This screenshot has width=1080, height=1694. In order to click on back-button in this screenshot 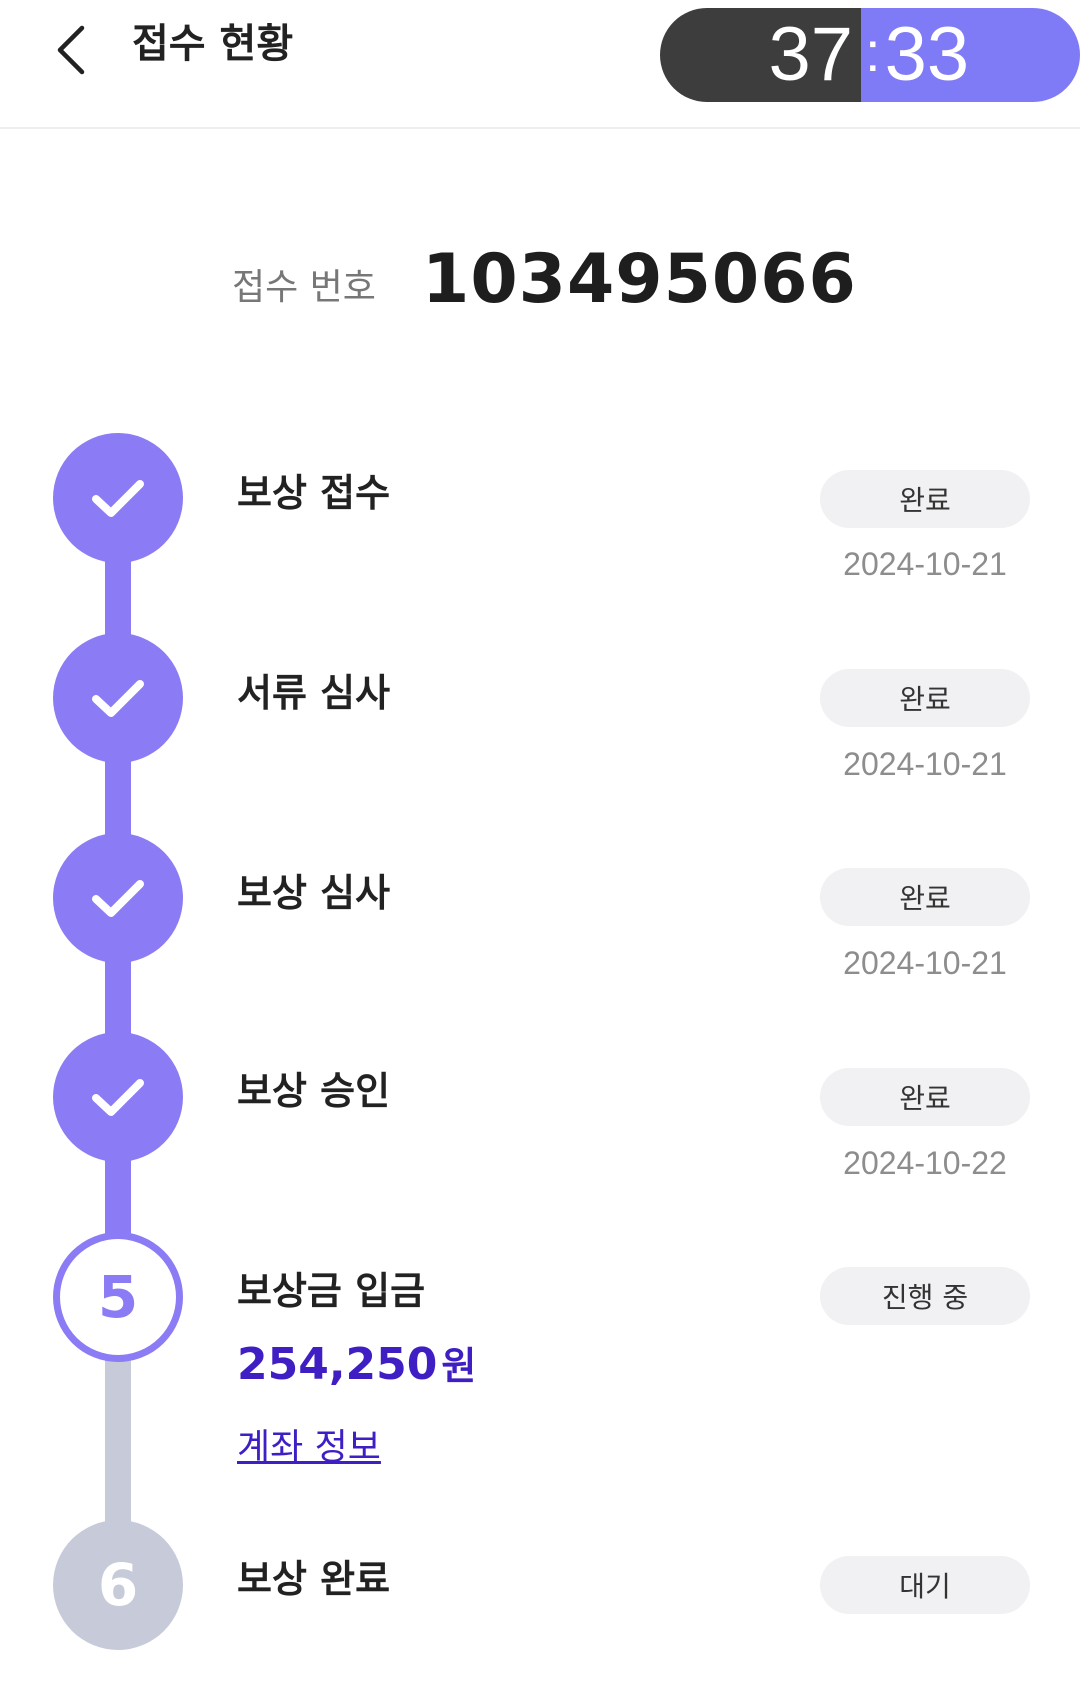, I will do `click(70, 50)`.